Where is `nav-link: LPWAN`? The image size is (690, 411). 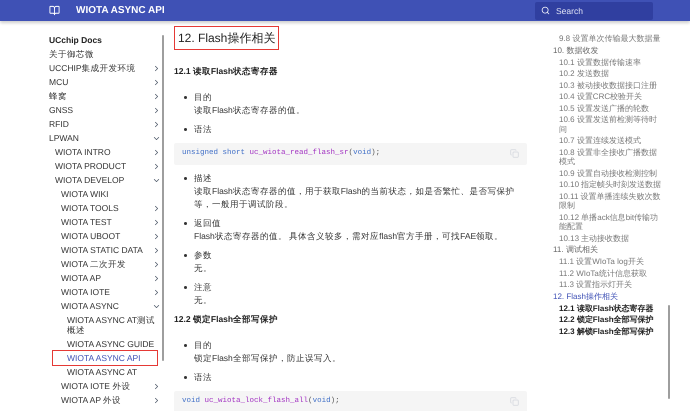 nav-link: LPWAN is located at coordinates (64, 138).